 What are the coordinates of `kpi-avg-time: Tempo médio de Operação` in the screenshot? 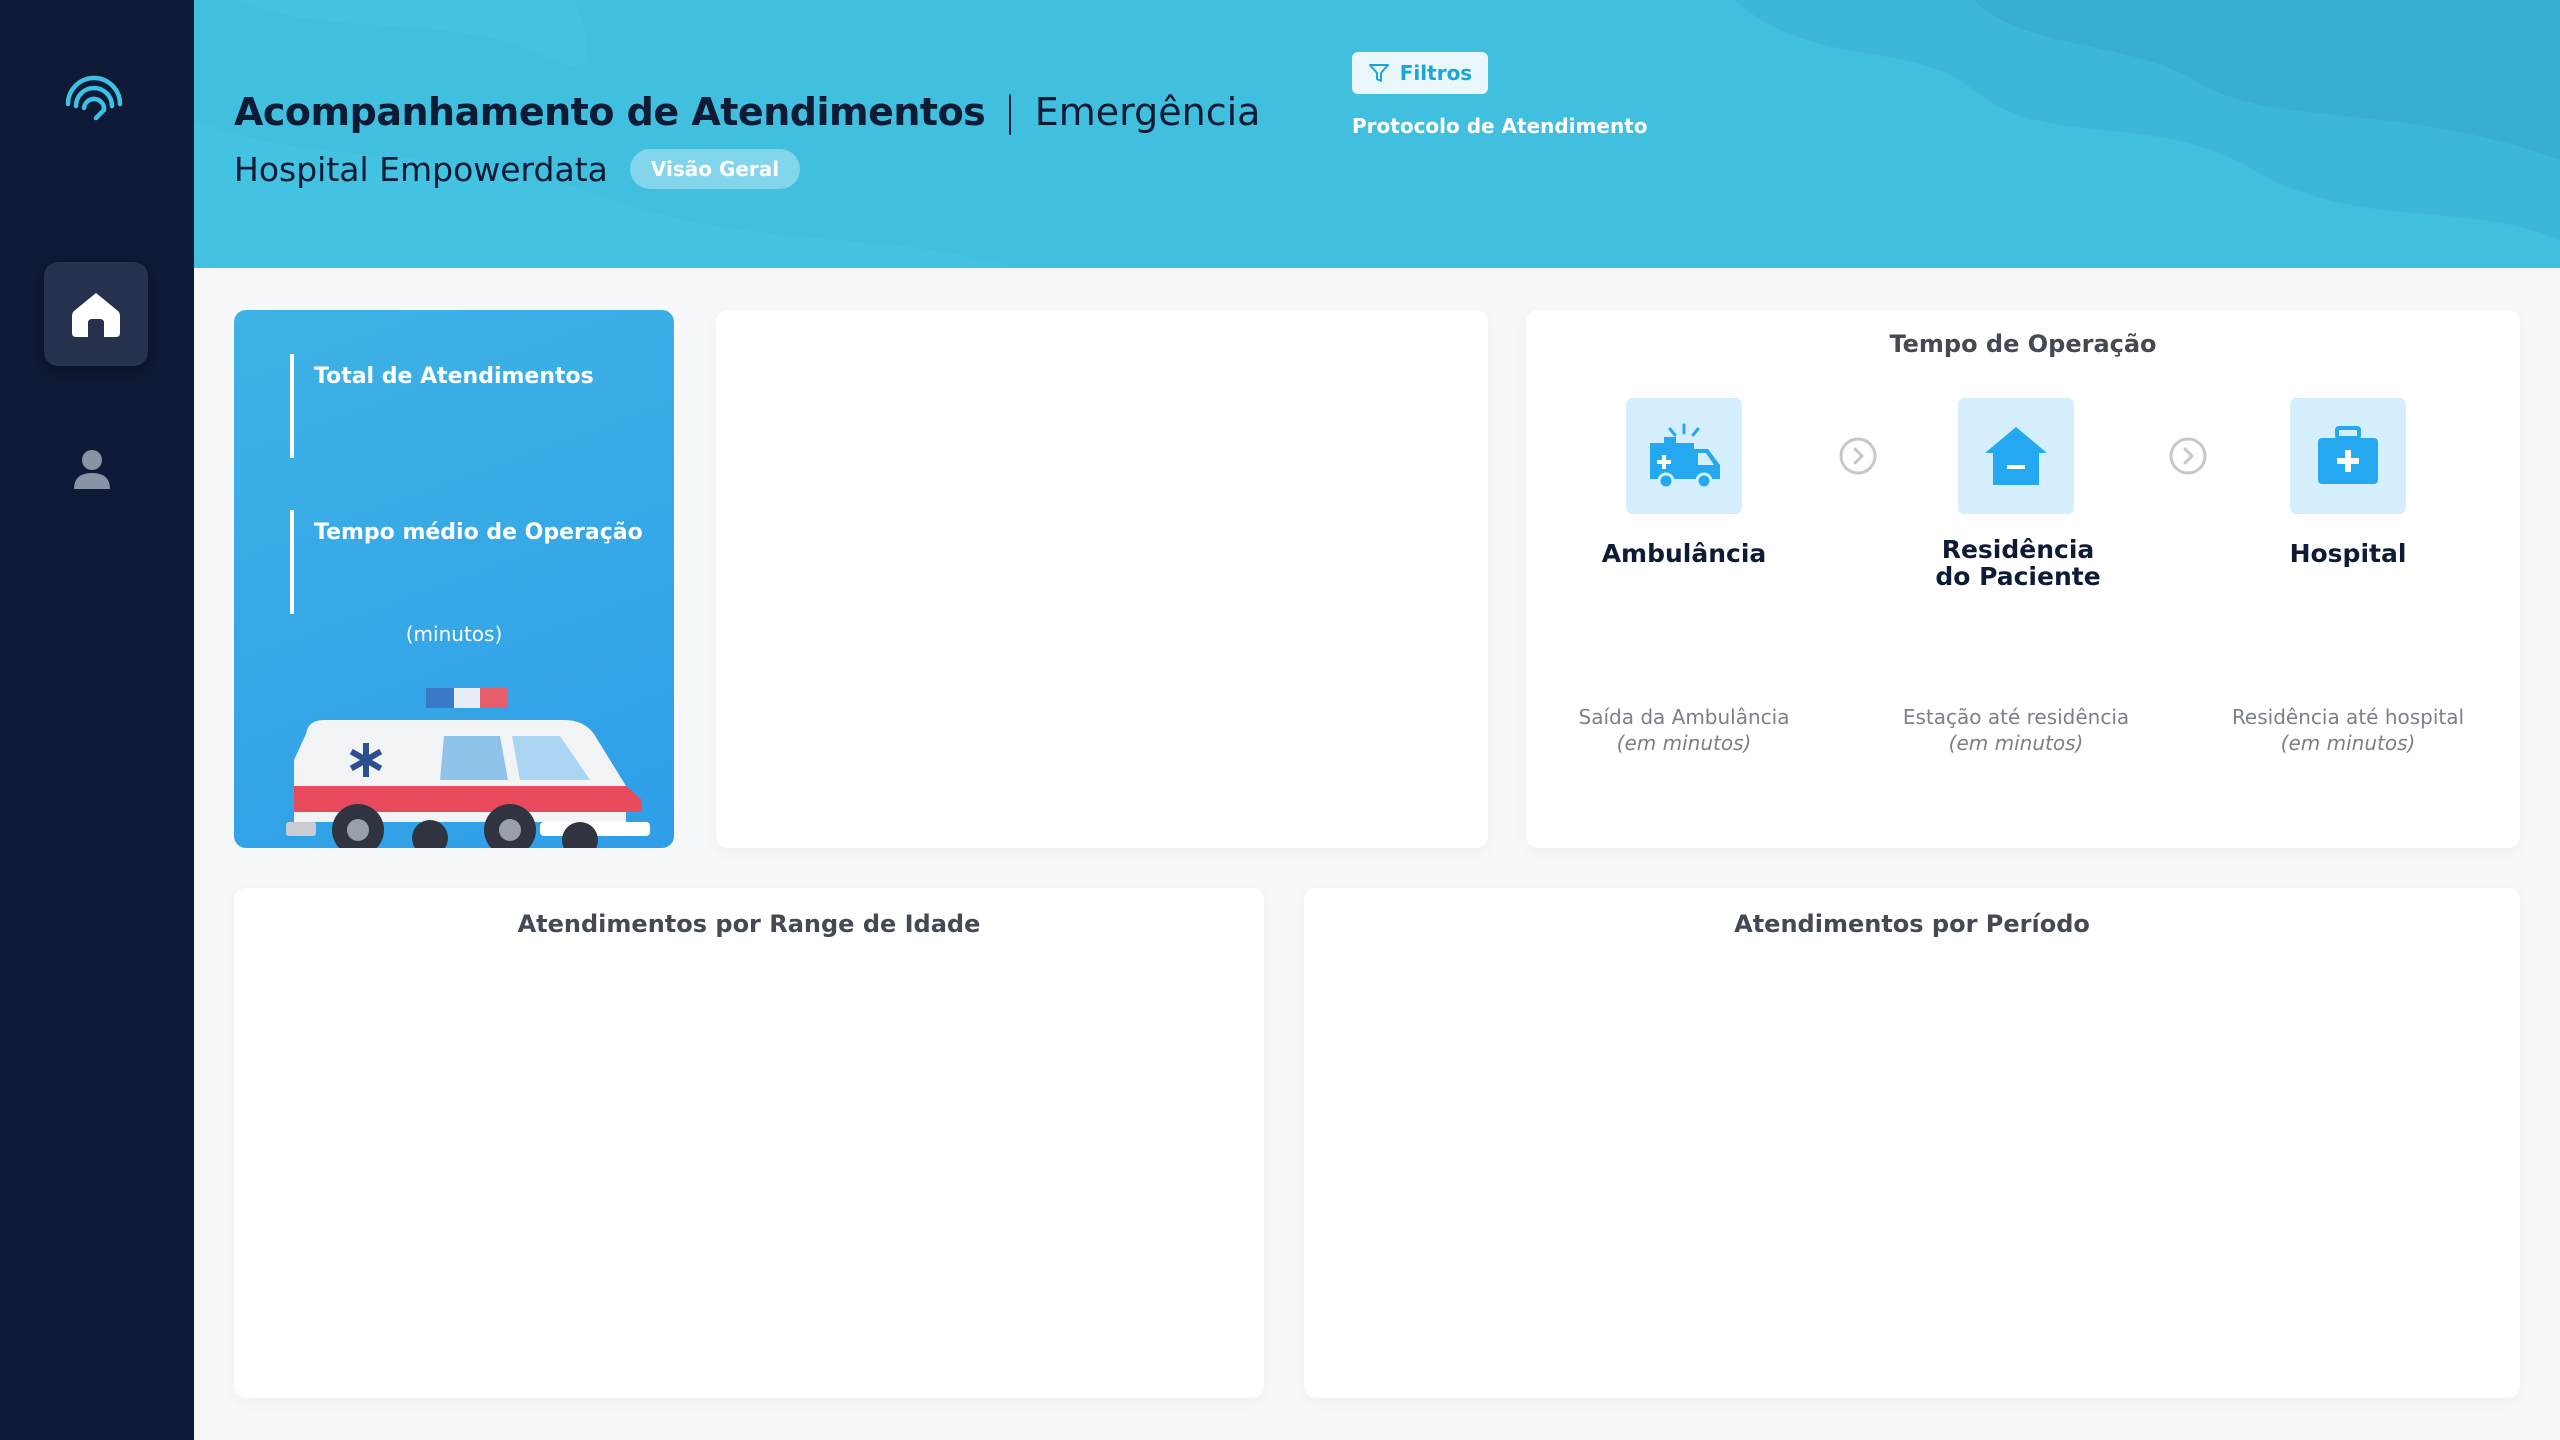 It's located at (472, 562).